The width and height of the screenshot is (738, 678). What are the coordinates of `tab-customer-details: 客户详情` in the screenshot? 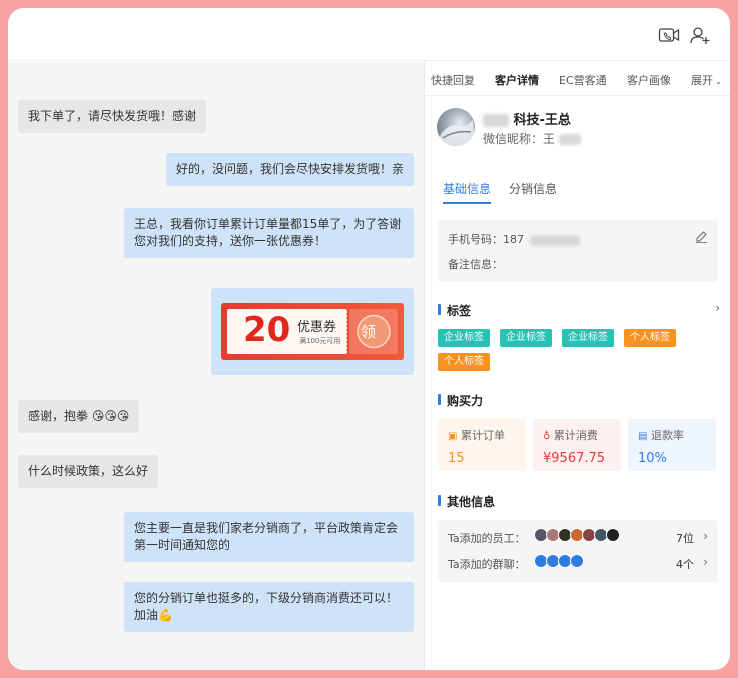 It's located at (517, 80).